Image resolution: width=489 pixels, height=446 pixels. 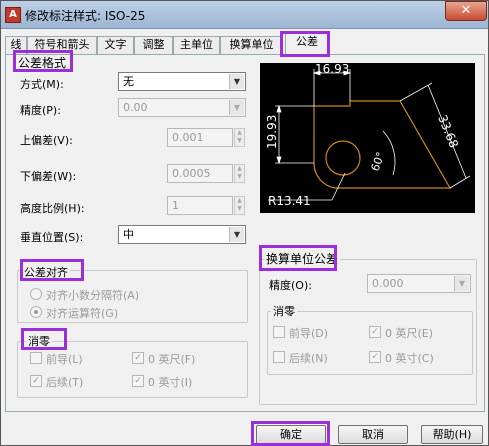 What do you see at coordinates (244, 15) in the screenshot?
I see `title-bar: A 修改标注样式: ISO-25 ✕` at bounding box center [244, 15].